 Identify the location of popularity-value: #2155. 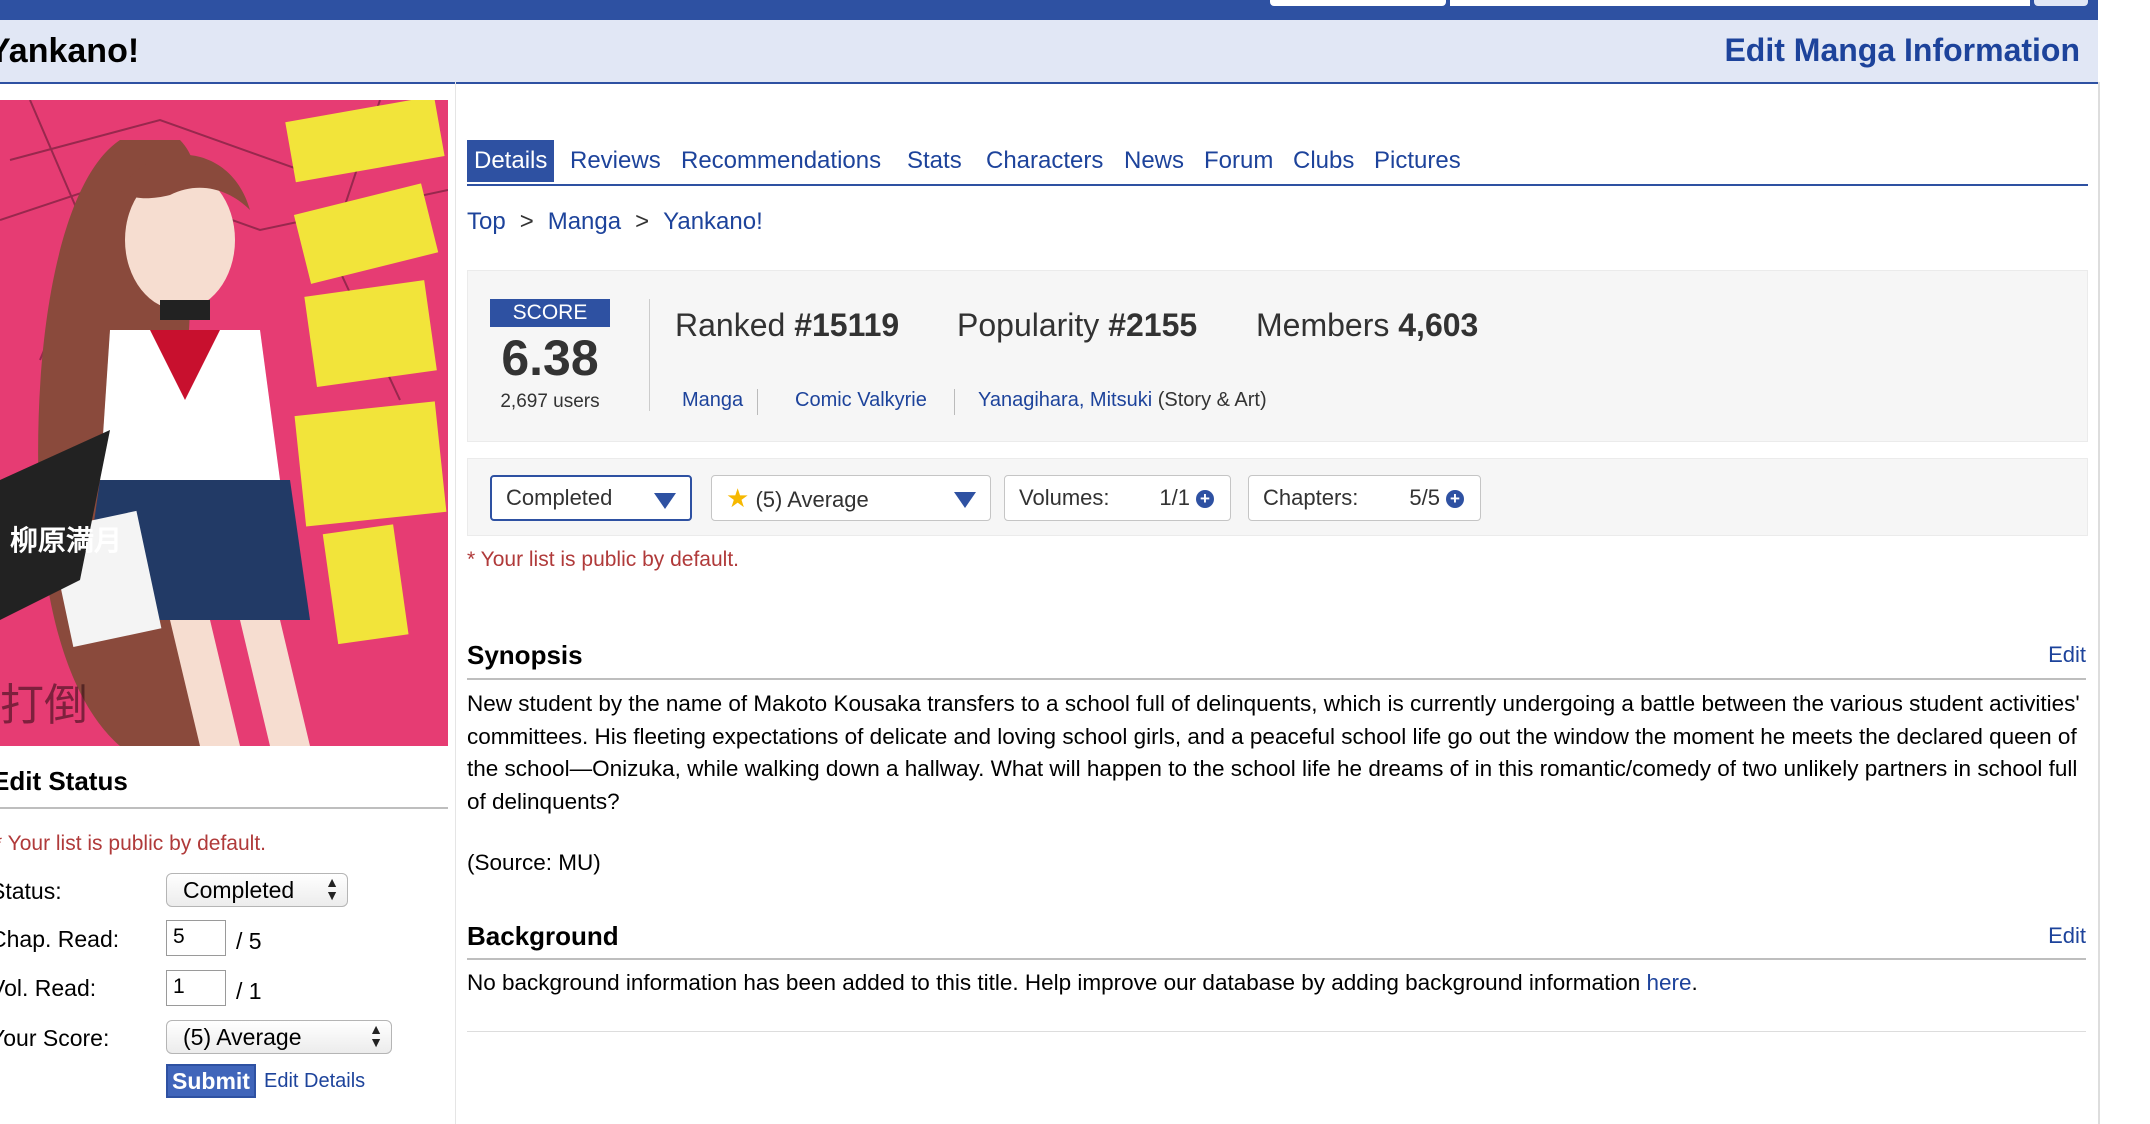
(1153, 325).